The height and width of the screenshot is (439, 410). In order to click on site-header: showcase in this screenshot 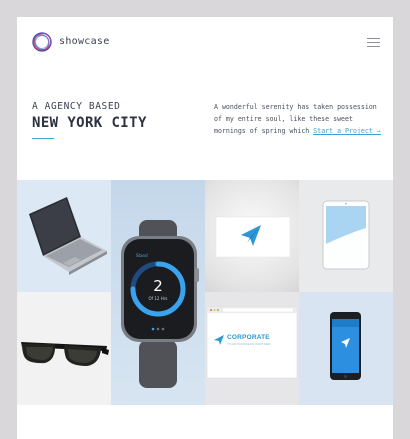, I will do `click(205, 47)`.